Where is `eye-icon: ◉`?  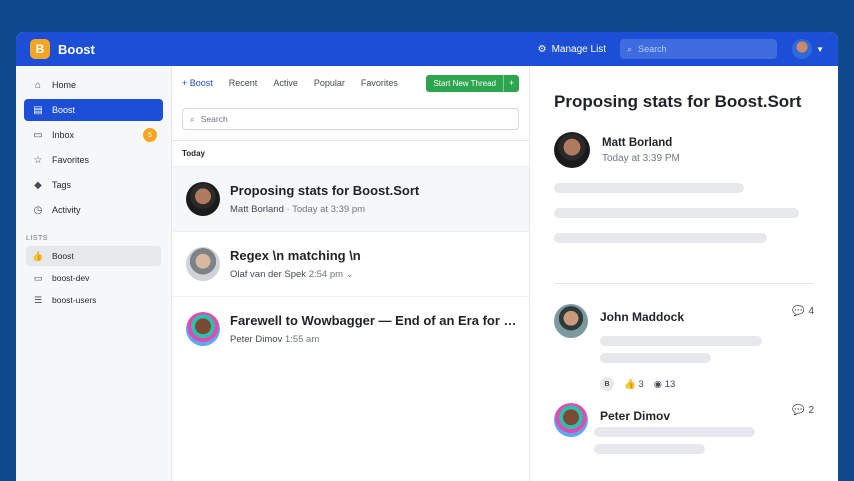
eye-icon: ◉ is located at coordinates (658, 384).